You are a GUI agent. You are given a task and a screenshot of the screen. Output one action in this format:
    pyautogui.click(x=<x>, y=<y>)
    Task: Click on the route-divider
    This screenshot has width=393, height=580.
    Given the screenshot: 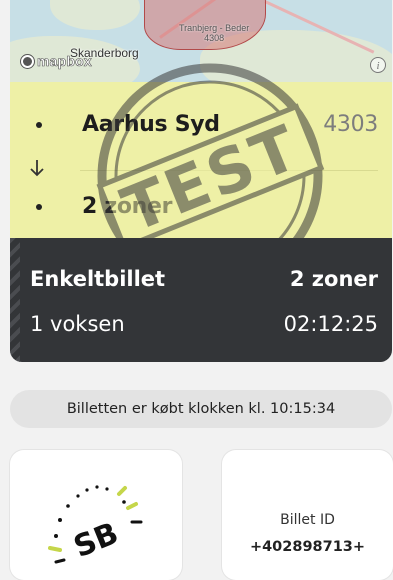 What is the action you would take?
    pyautogui.click(x=229, y=170)
    